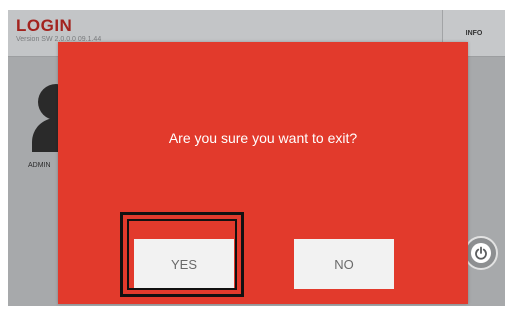  I want to click on page-title: LOGIN, so click(44, 25).